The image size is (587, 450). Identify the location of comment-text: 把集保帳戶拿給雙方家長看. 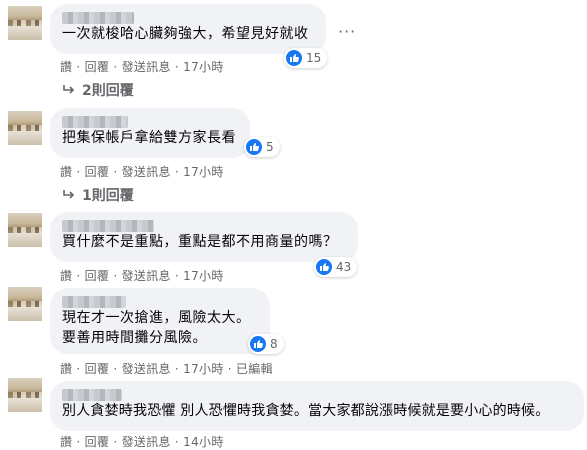
(149, 138).